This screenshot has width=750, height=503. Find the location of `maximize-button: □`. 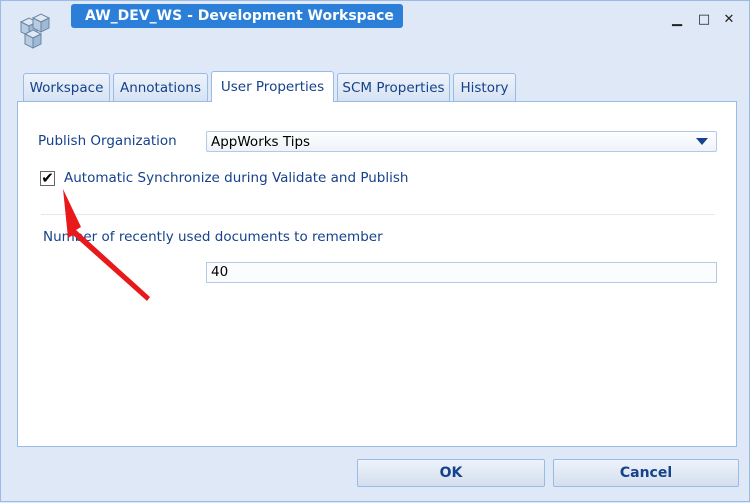

maximize-button: □ is located at coordinates (704, 20).